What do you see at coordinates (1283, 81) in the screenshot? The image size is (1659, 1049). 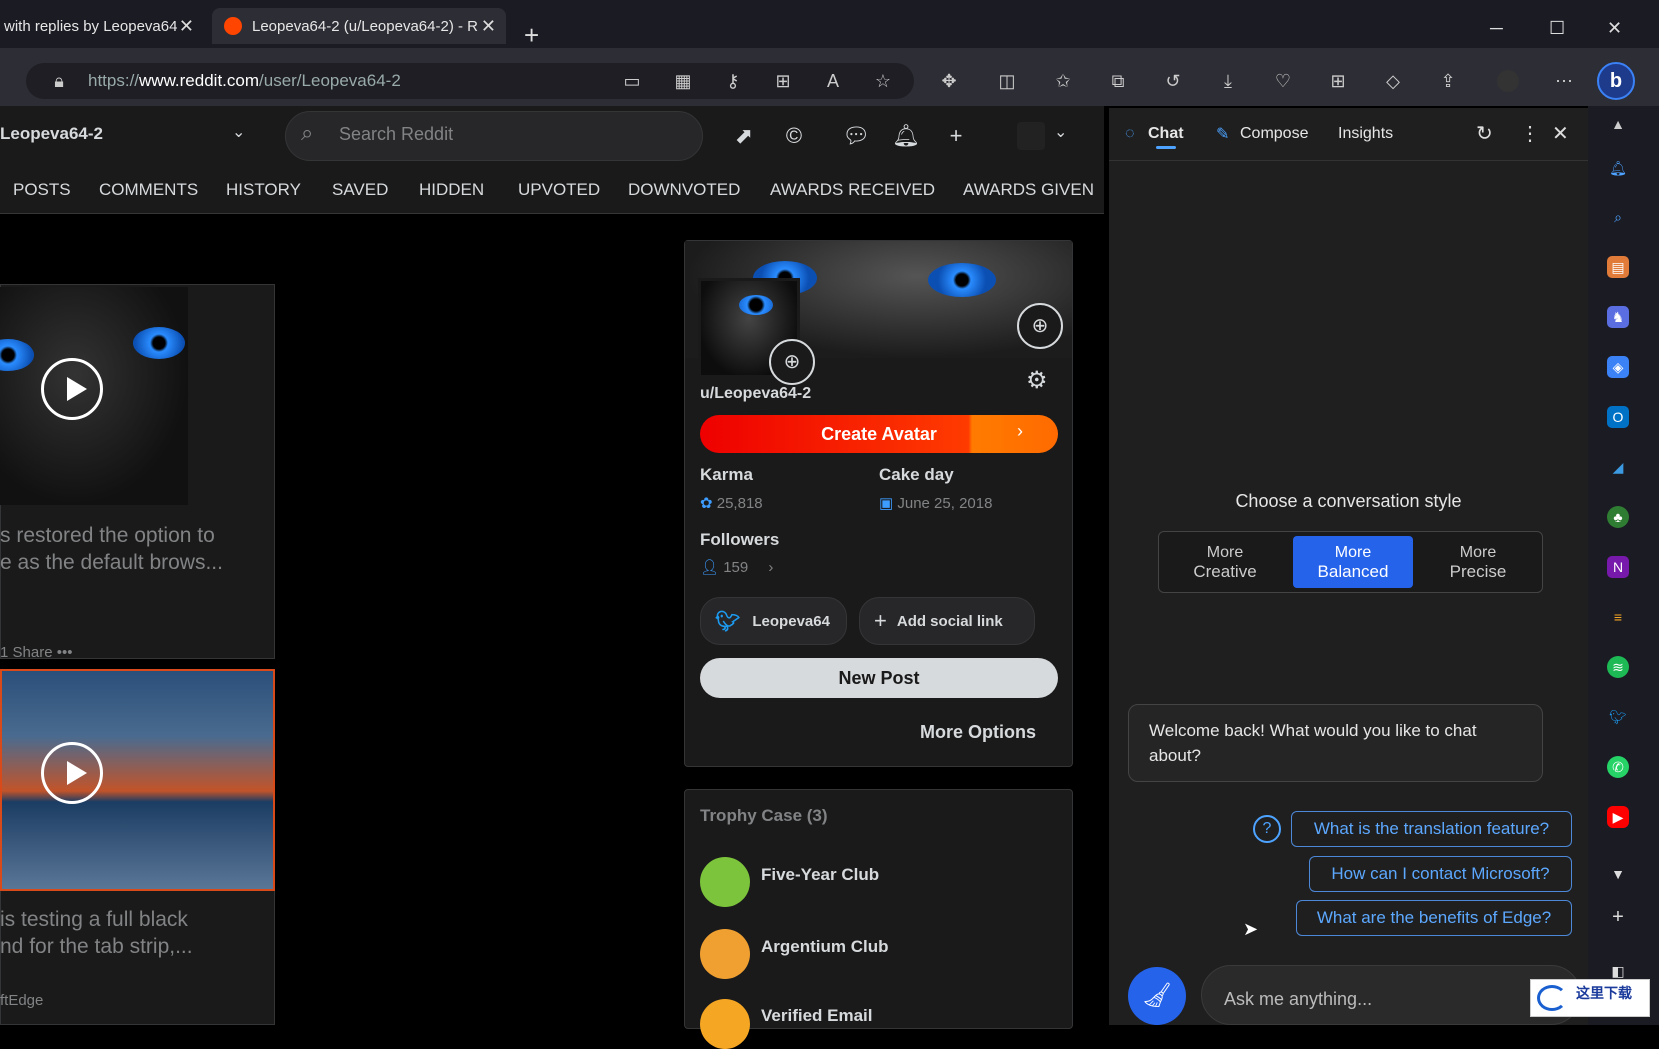 I see `performance-icon: ♡` at bounding box center [1283, 81].